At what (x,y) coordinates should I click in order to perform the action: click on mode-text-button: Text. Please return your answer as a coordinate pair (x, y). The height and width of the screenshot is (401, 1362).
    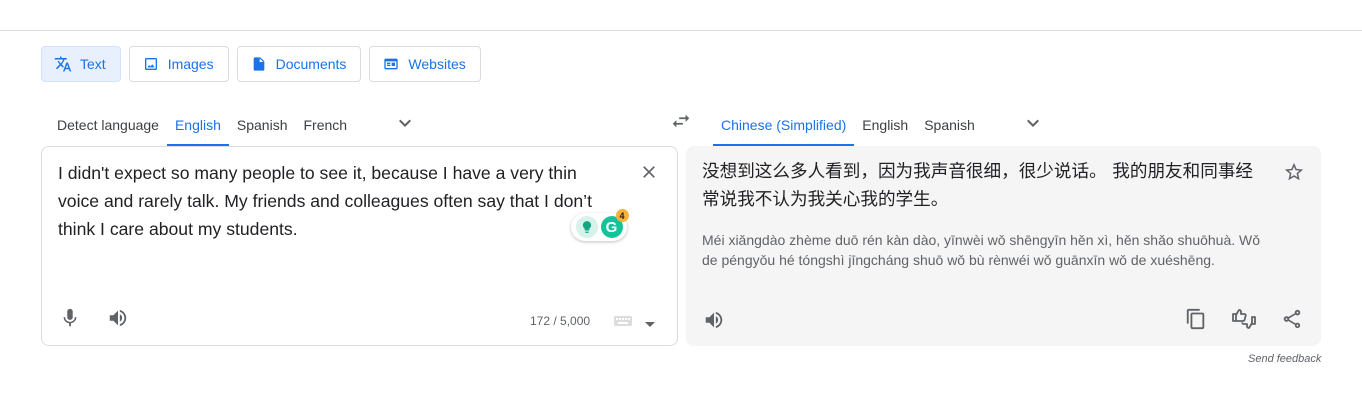
    Looking at the image, I should click on (81, 64).